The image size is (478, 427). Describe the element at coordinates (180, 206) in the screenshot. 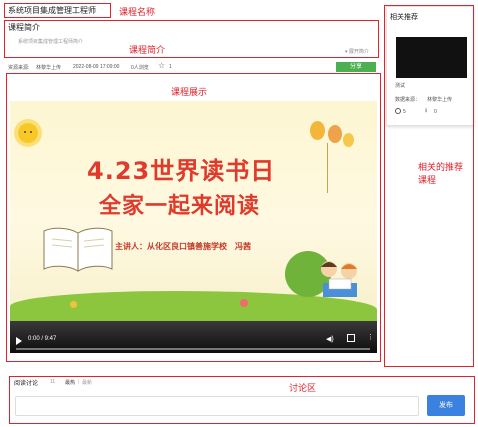

I see `poster-title-line2: 全家一起来阅读` at that location.